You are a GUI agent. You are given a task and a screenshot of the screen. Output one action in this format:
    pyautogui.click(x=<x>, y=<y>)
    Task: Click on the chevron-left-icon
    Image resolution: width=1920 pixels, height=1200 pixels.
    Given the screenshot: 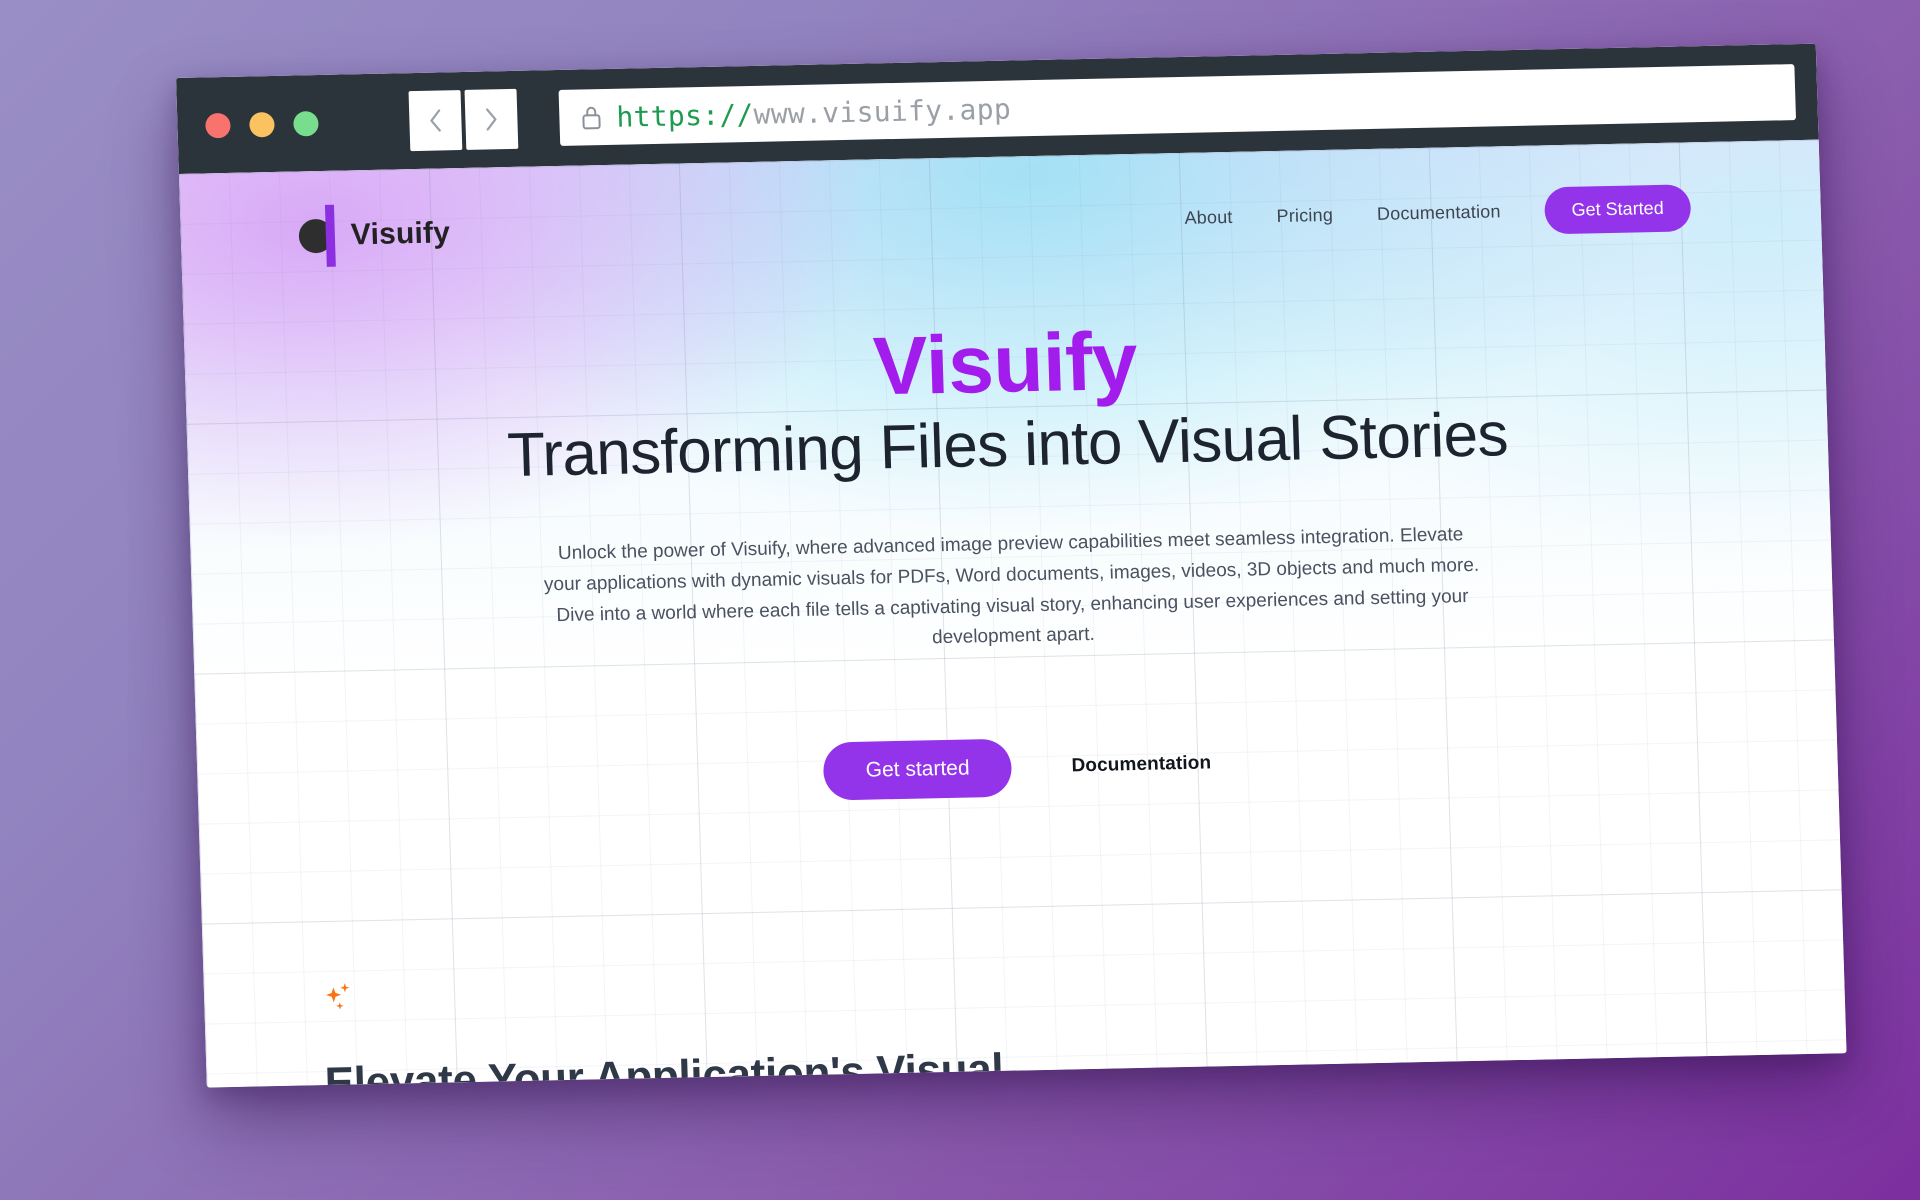 What is the action you would take?
    pyautogui.click(x=435, y=120)
    